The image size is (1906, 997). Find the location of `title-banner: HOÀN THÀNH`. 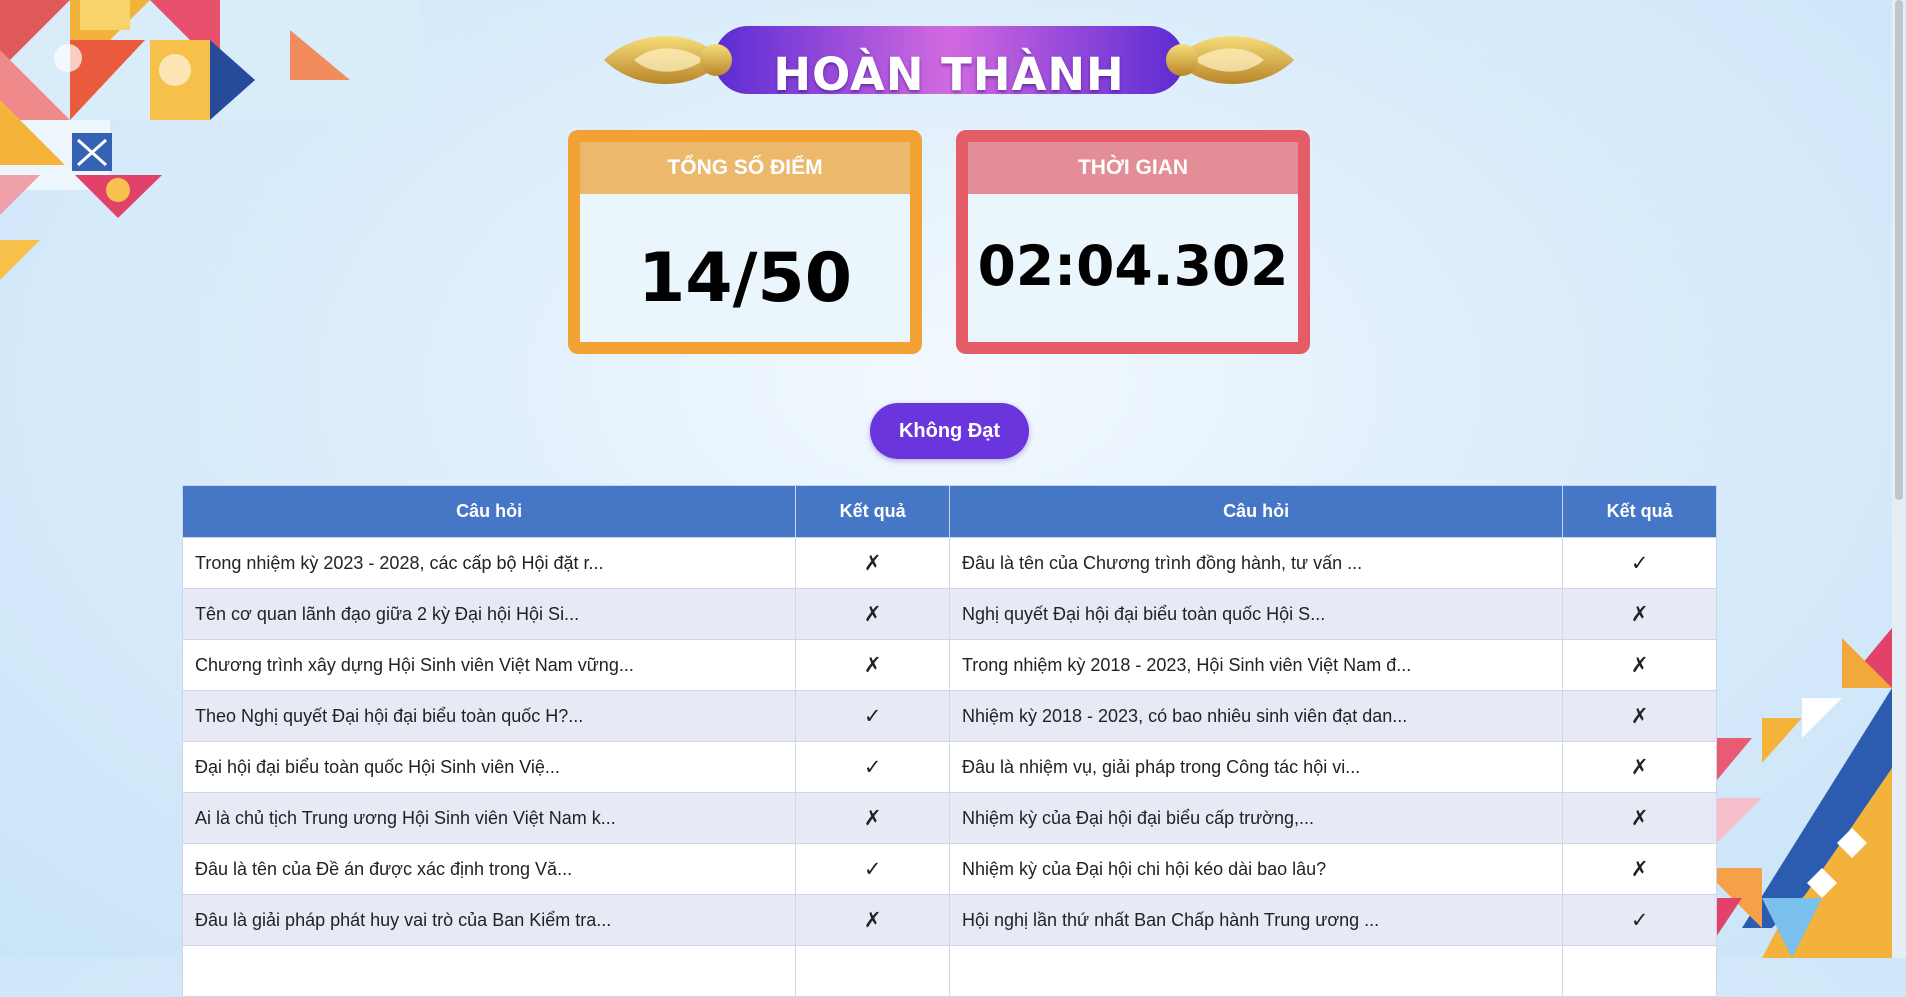

title-banner: HOÀN THÀNH is located at coordinates (949, 60).